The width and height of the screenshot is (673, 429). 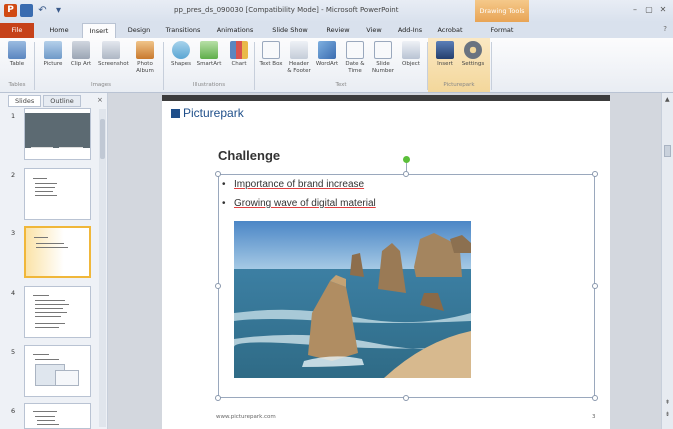 What do you see at coordinates (450, 30) in the screenshot?
I see `tab-acrobat: Acrobat` at bounding box center [450, 30].